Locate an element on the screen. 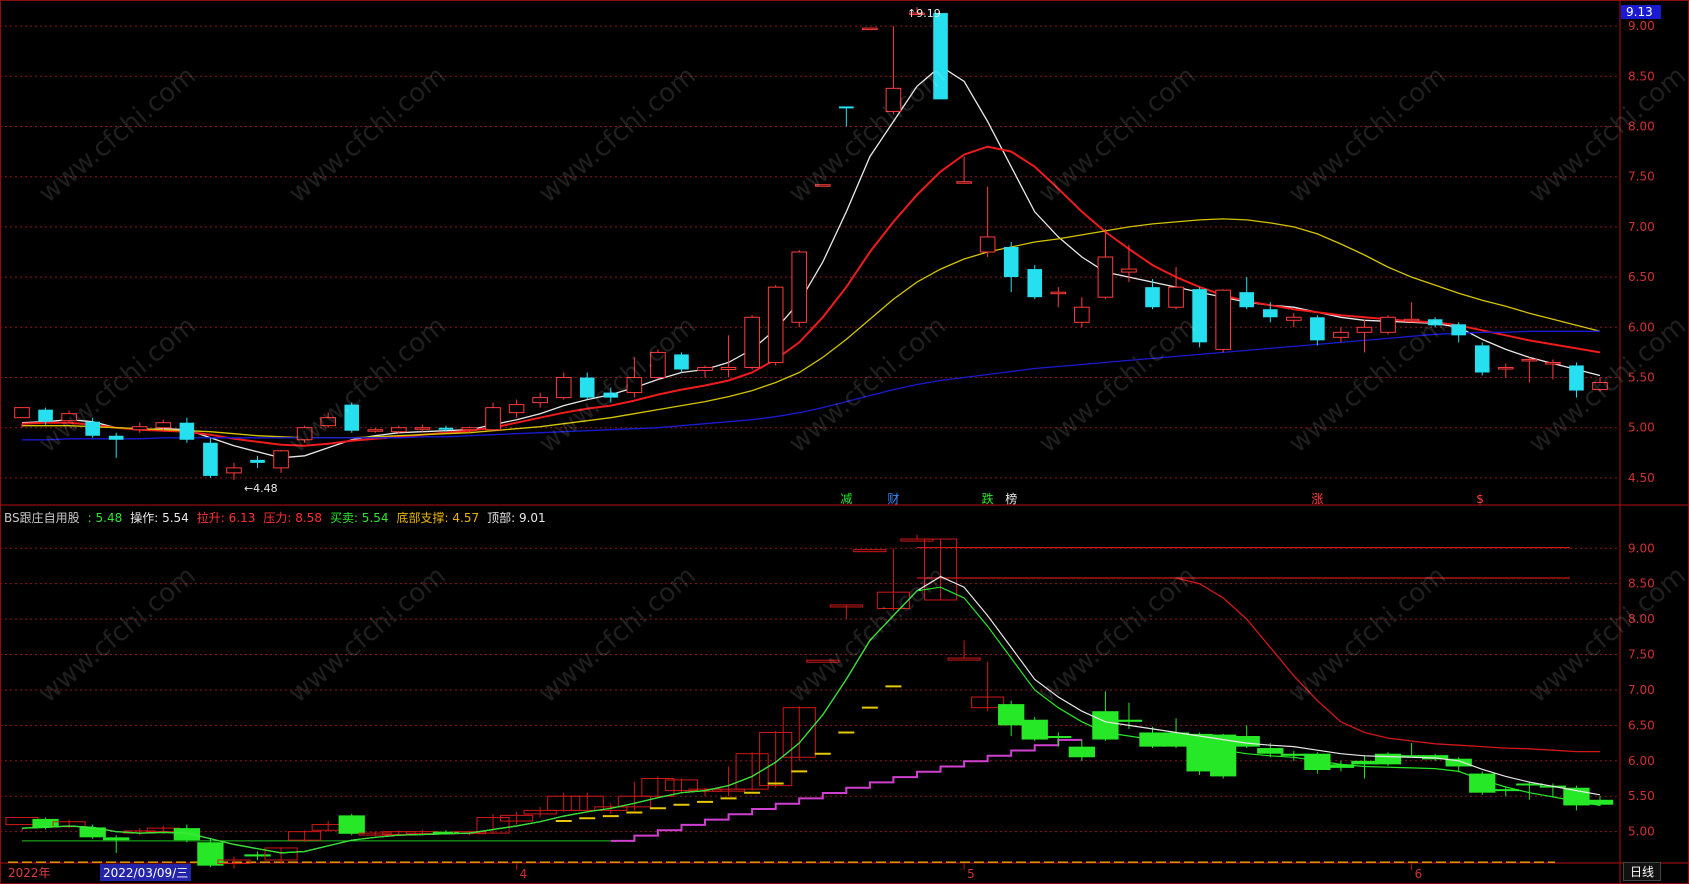 This screenshot has height=884, width=1689. high-annotation: ↑9.19 is located at coordinates (924, 13).